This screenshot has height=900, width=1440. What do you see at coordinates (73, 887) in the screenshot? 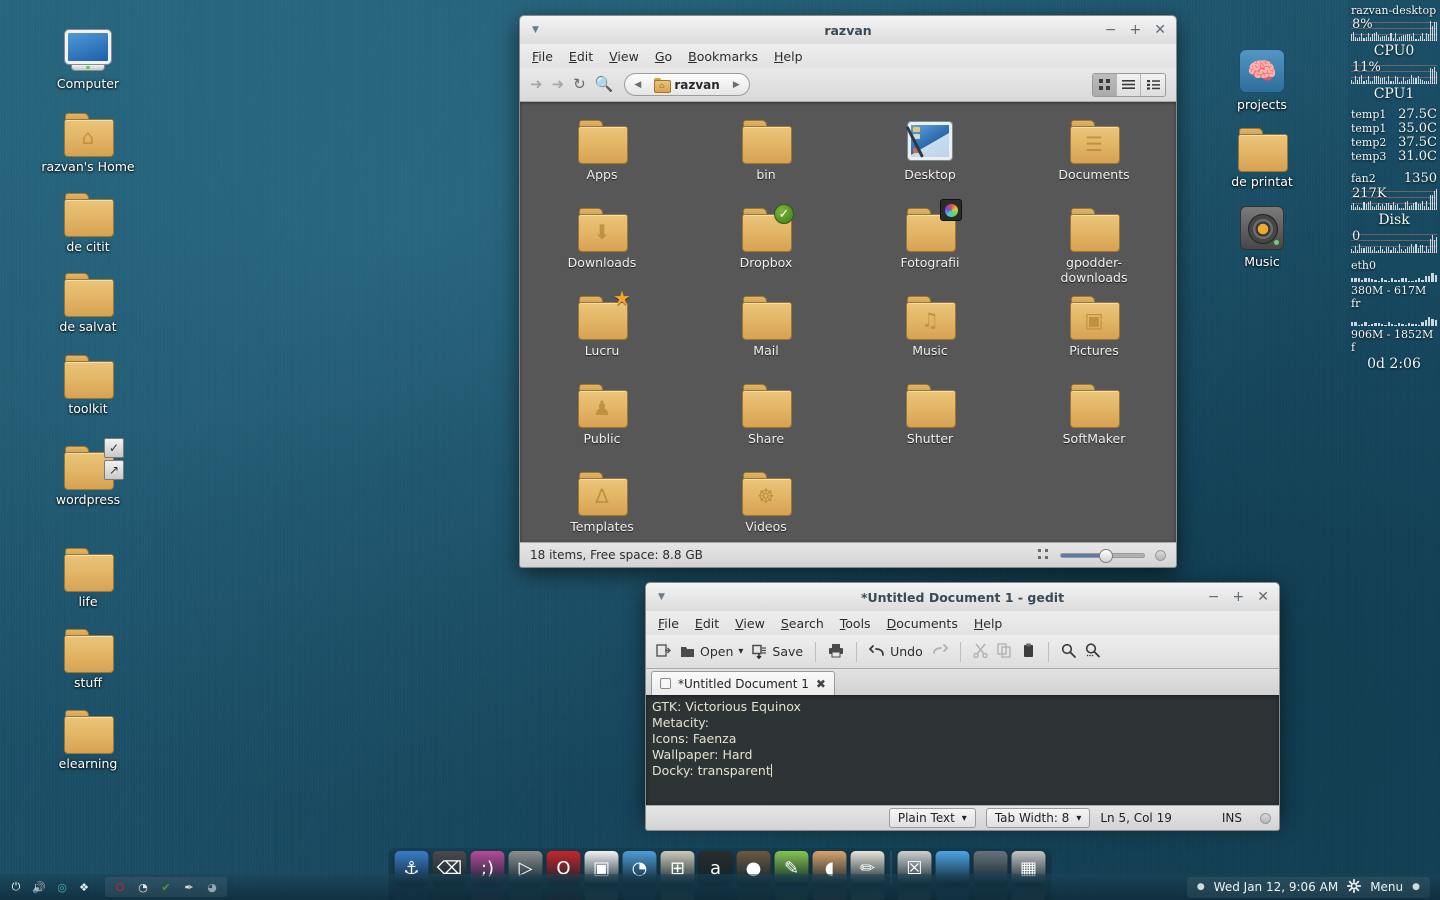
I see `panel-indicators-left: ◎ ❖` at bounding box center [73, 887].